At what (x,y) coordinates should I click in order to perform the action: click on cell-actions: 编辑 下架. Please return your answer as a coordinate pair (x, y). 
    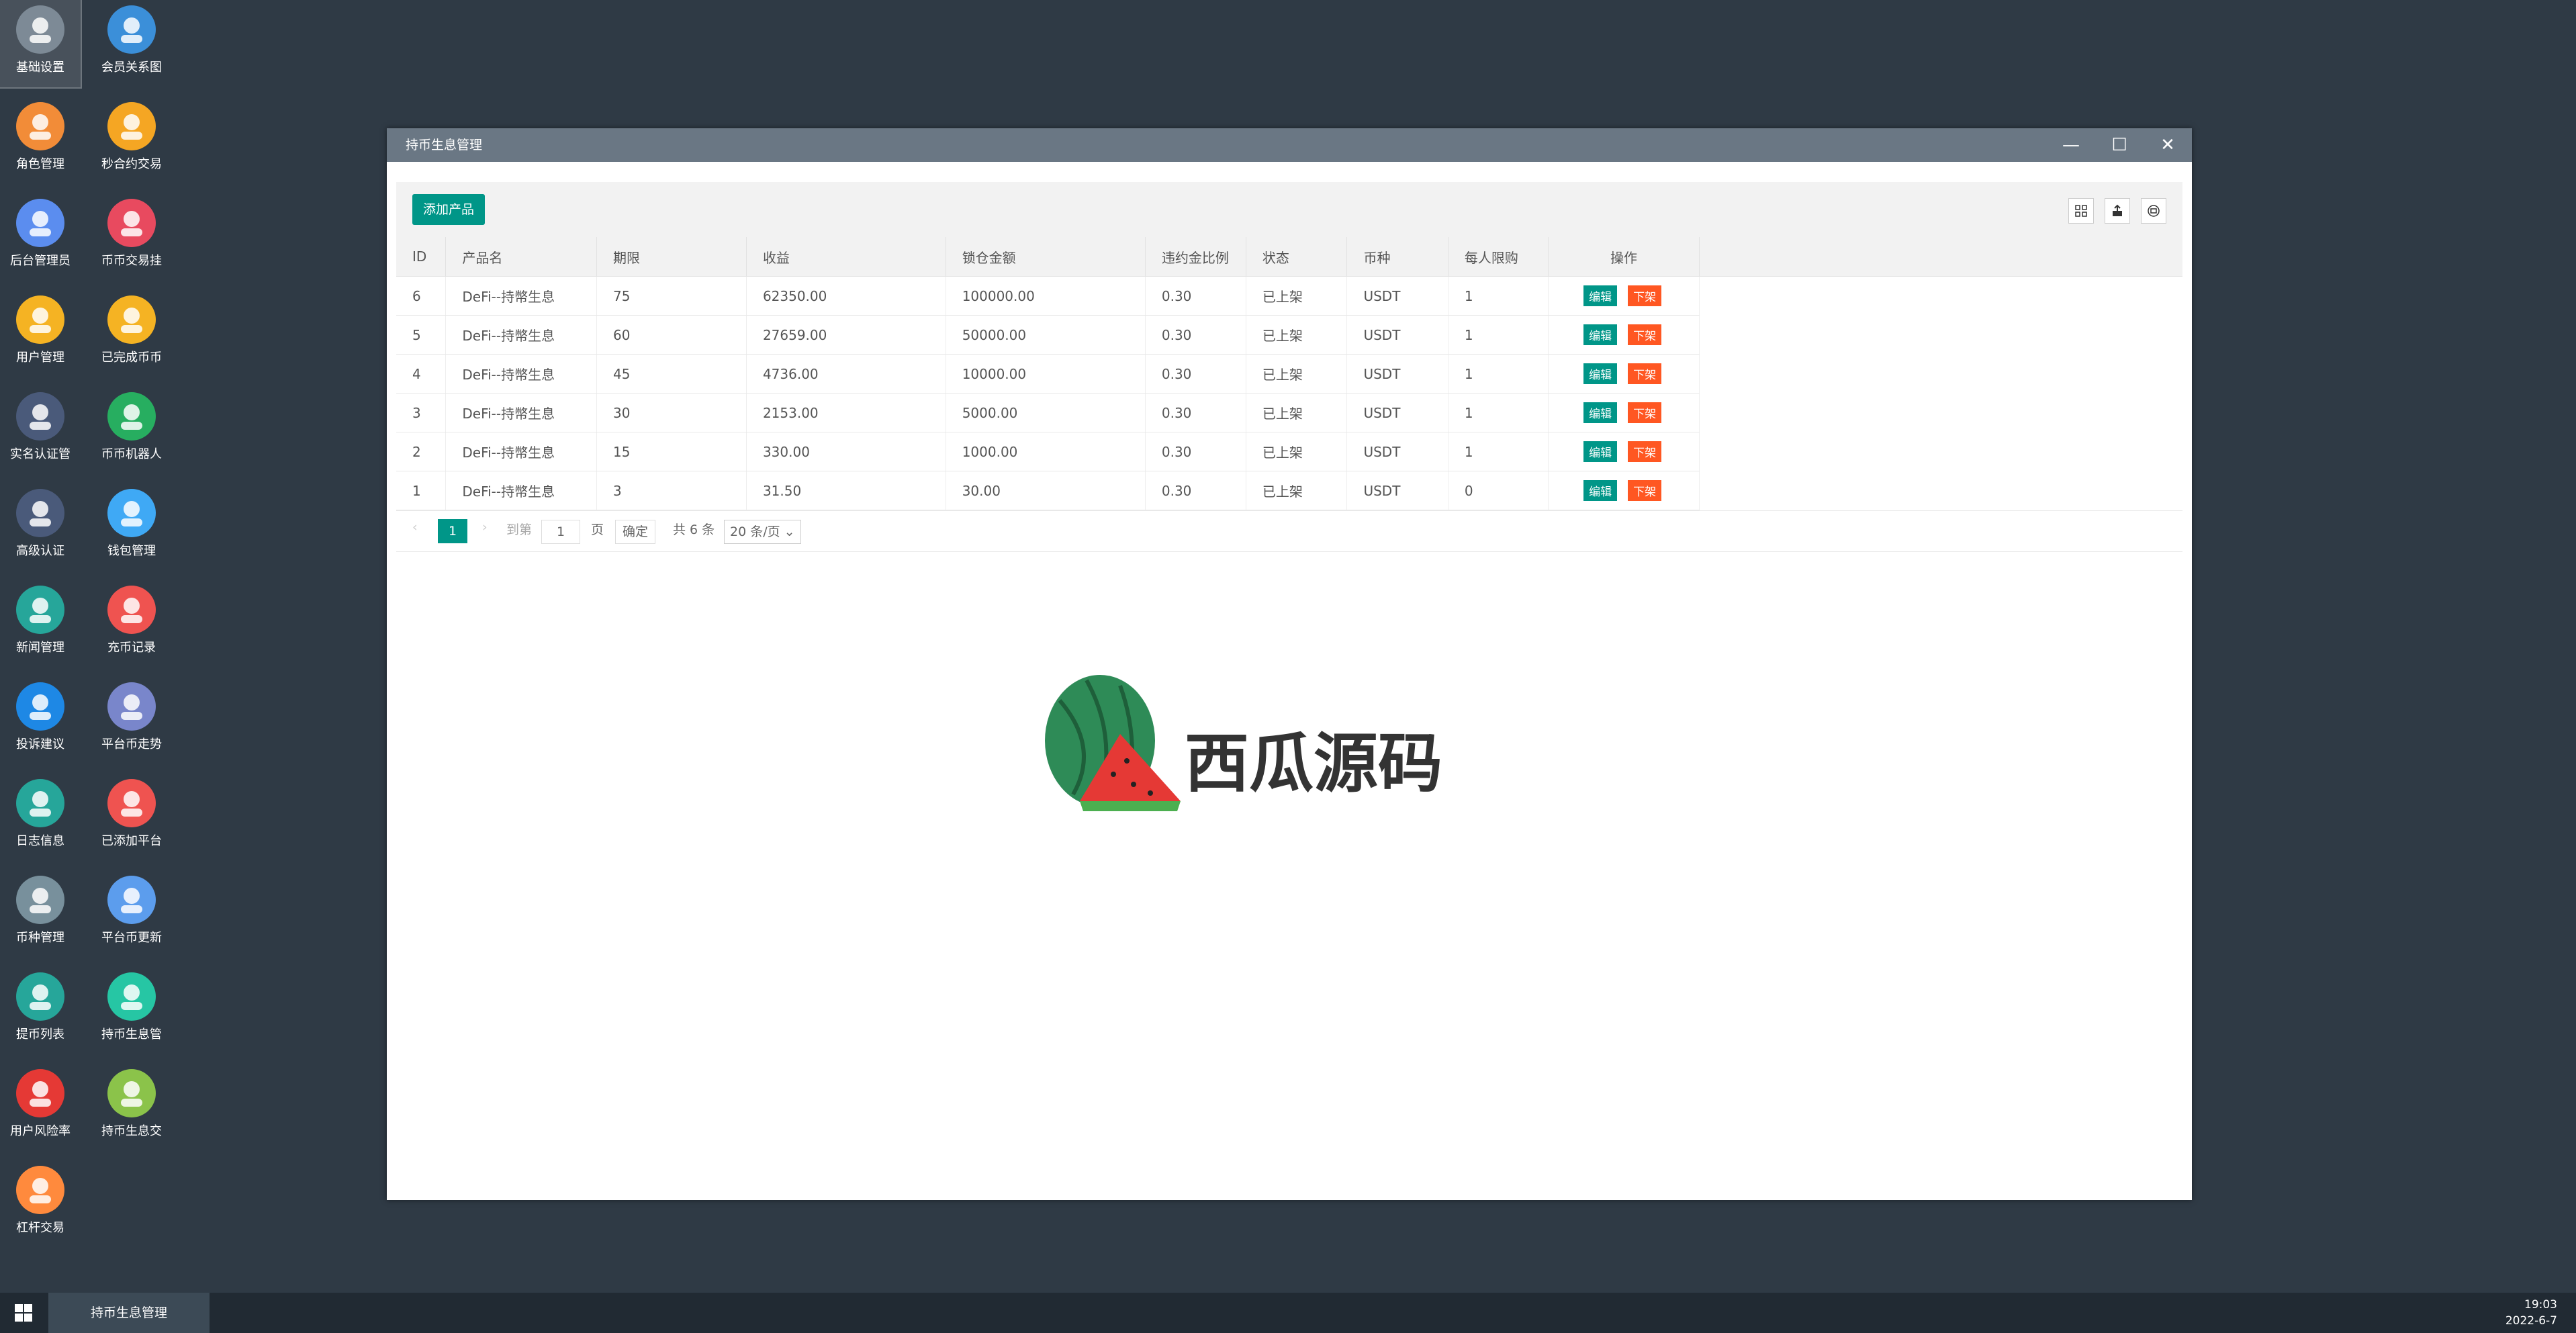
    Looking at the image, I should click on (1624, 335).